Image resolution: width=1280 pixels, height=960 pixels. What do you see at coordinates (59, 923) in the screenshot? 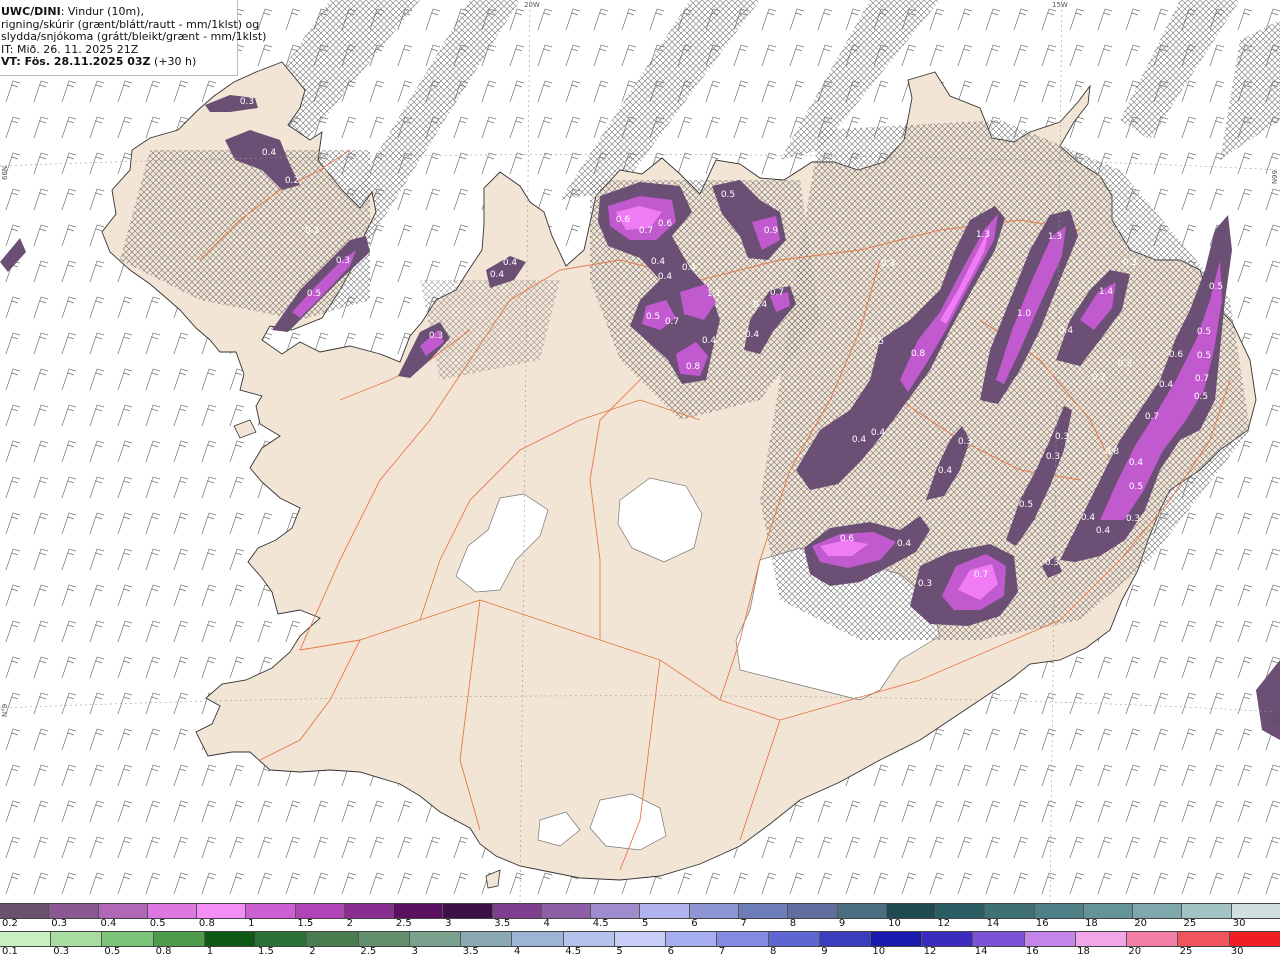
I see `snow-legend-tick: 0.3` at bounding box center [59, 923].